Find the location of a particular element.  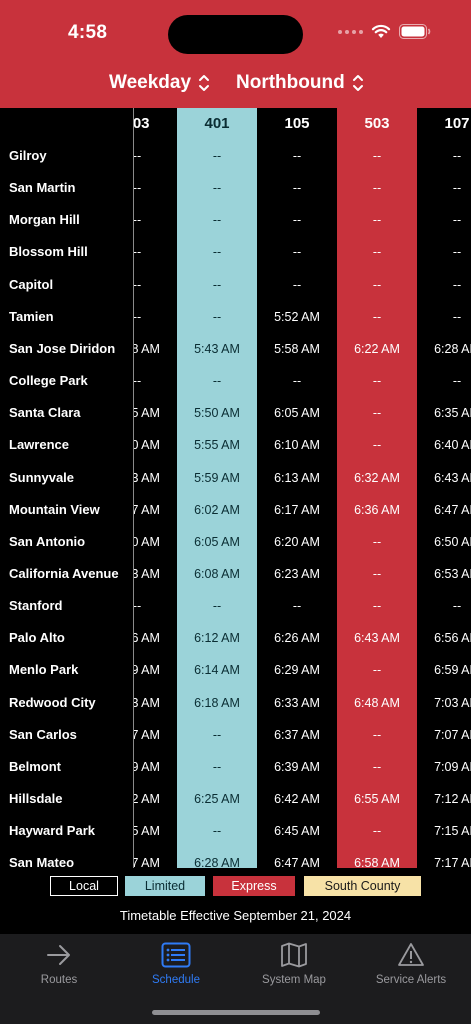

time-cell: 6:55 AM is located at coordinates (377, 799).